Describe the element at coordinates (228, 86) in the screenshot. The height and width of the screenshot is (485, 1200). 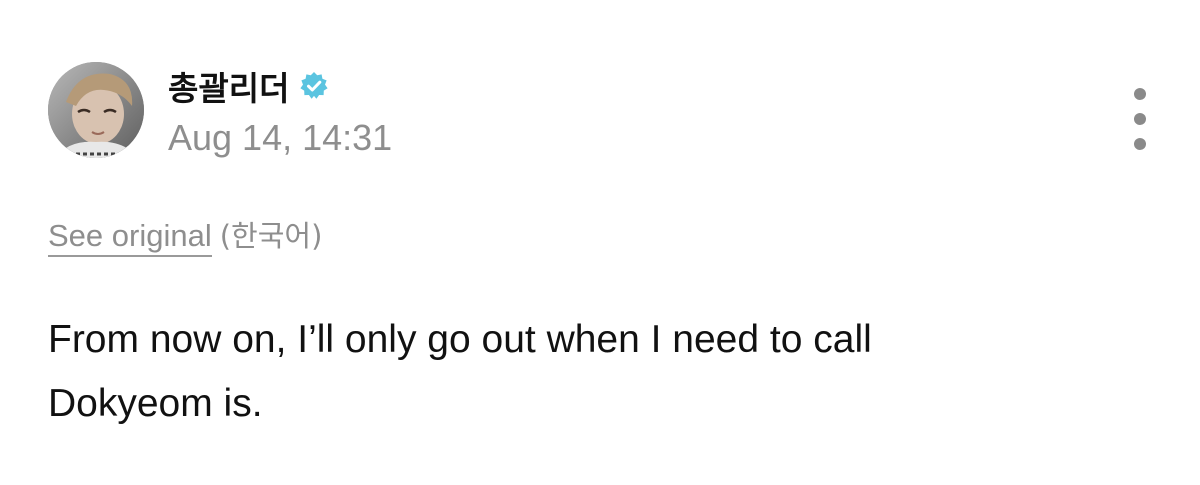
I see `author-name: 총괄리더` at that location.